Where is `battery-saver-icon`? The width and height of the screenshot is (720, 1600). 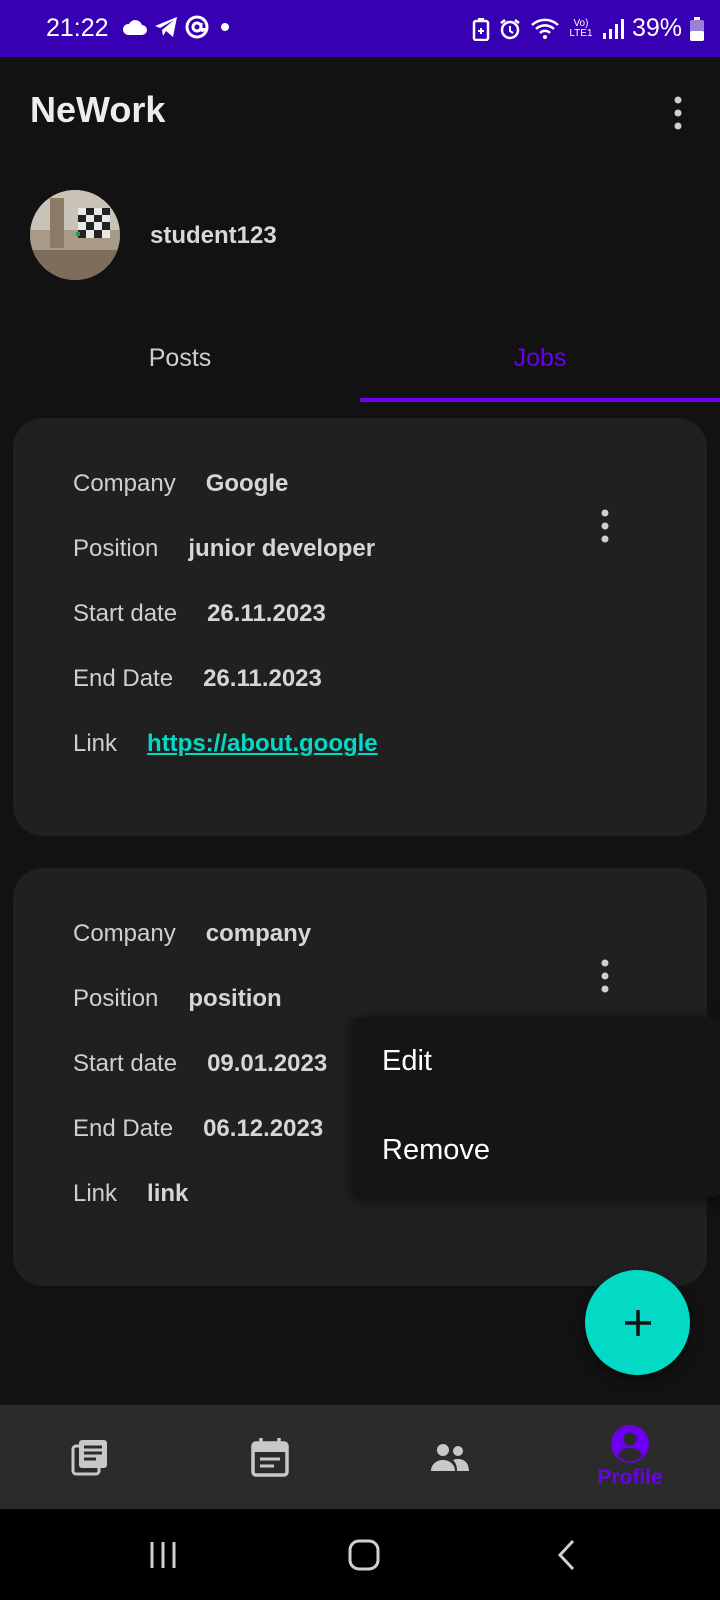 battery-saver-icon is located at coordinates (481, 29).